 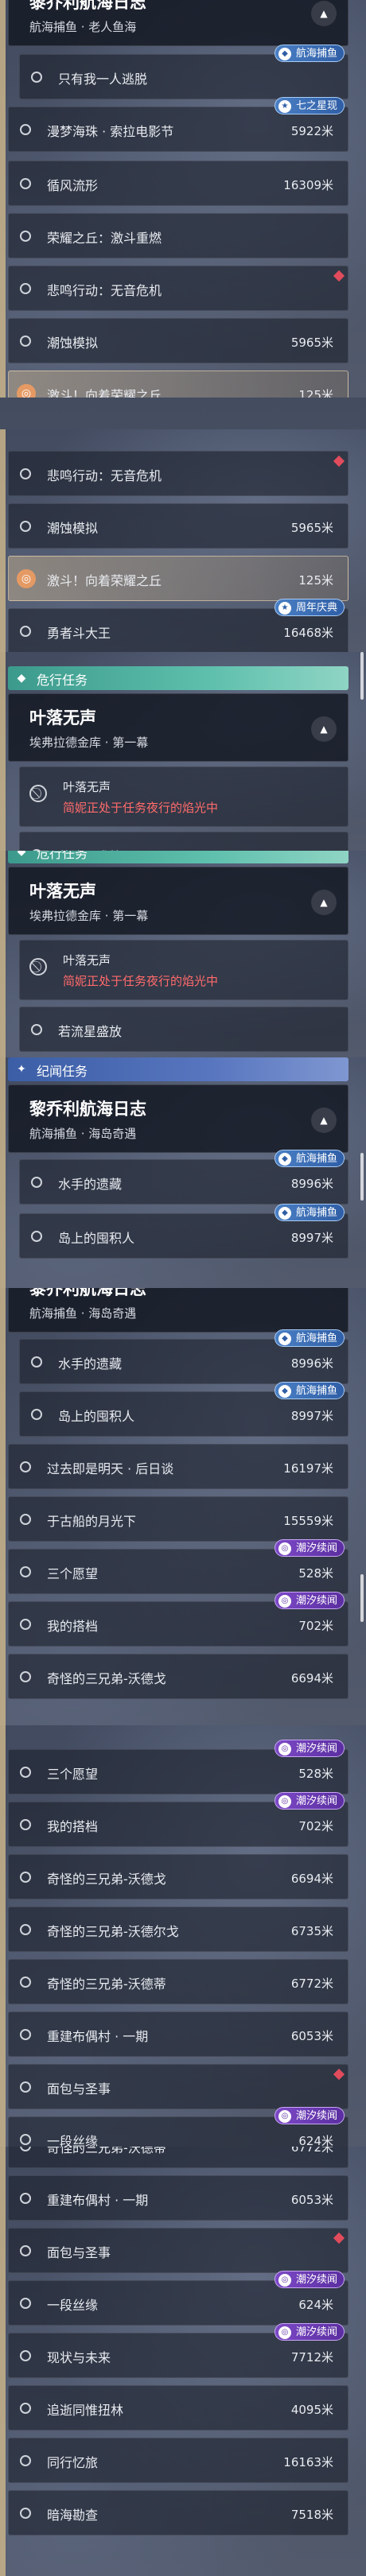 What do you see at coordinates (178, 625) in the screenshot?
I see `quest-row: ★ 周年庆典 勇者斗大王 16468米` at bounding box center [178, 625].